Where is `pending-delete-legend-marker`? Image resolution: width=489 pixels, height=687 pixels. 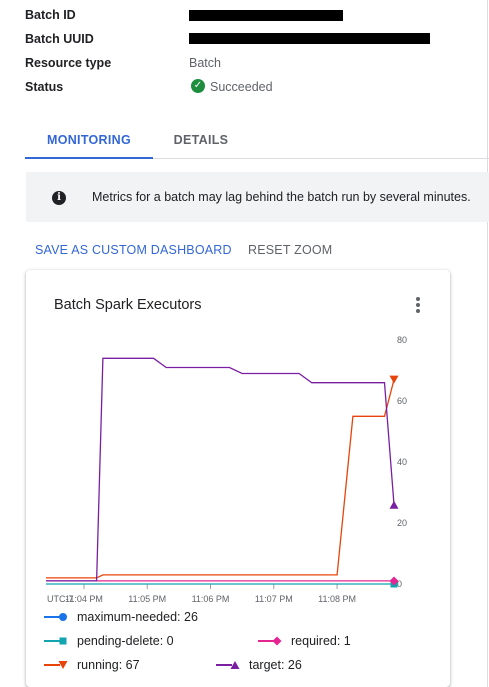 pending-delete-legend-marker is located at coordinates (63, 641).